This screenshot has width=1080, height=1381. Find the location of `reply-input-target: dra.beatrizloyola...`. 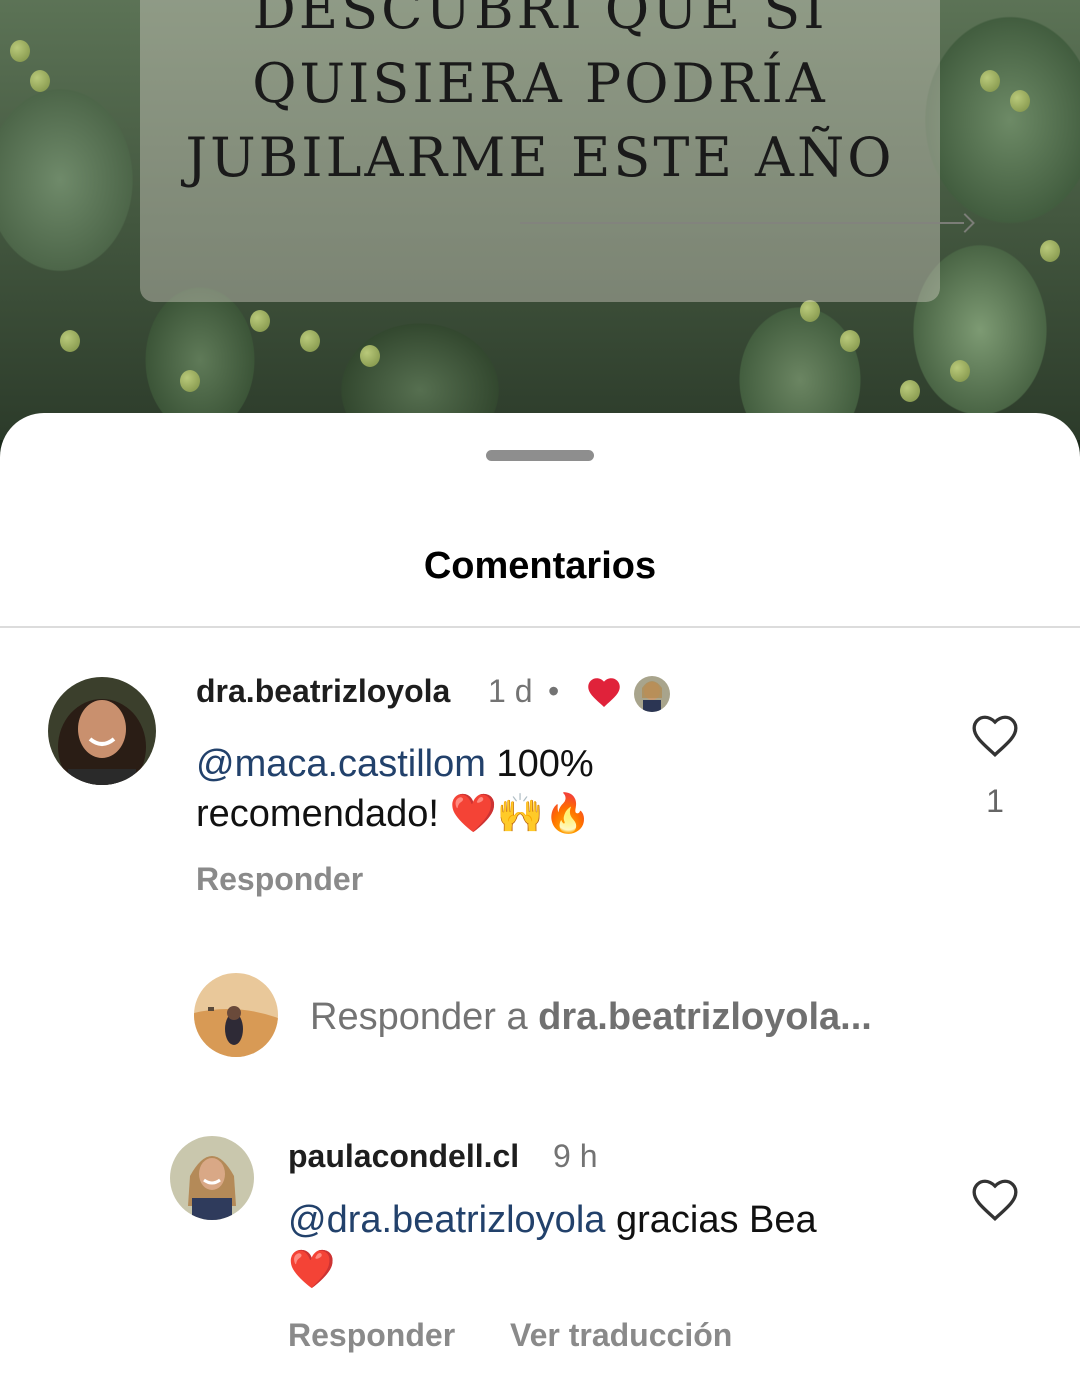

reply-input-target: dra.beatrizloyola... is located at coordinates (705, 1017).